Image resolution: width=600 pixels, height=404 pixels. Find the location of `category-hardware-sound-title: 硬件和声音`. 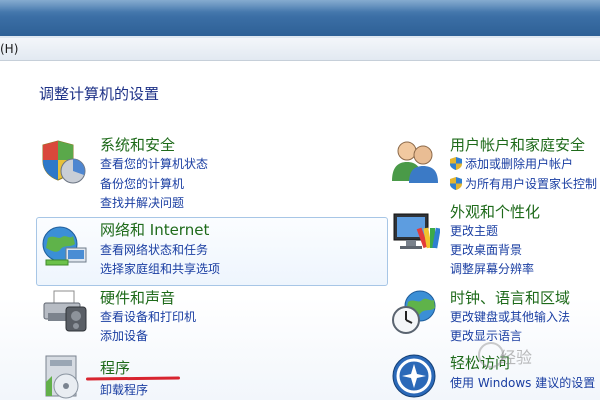

category-hardware-sound-title: 硬件和声音 is located at coordinates (137, 297).